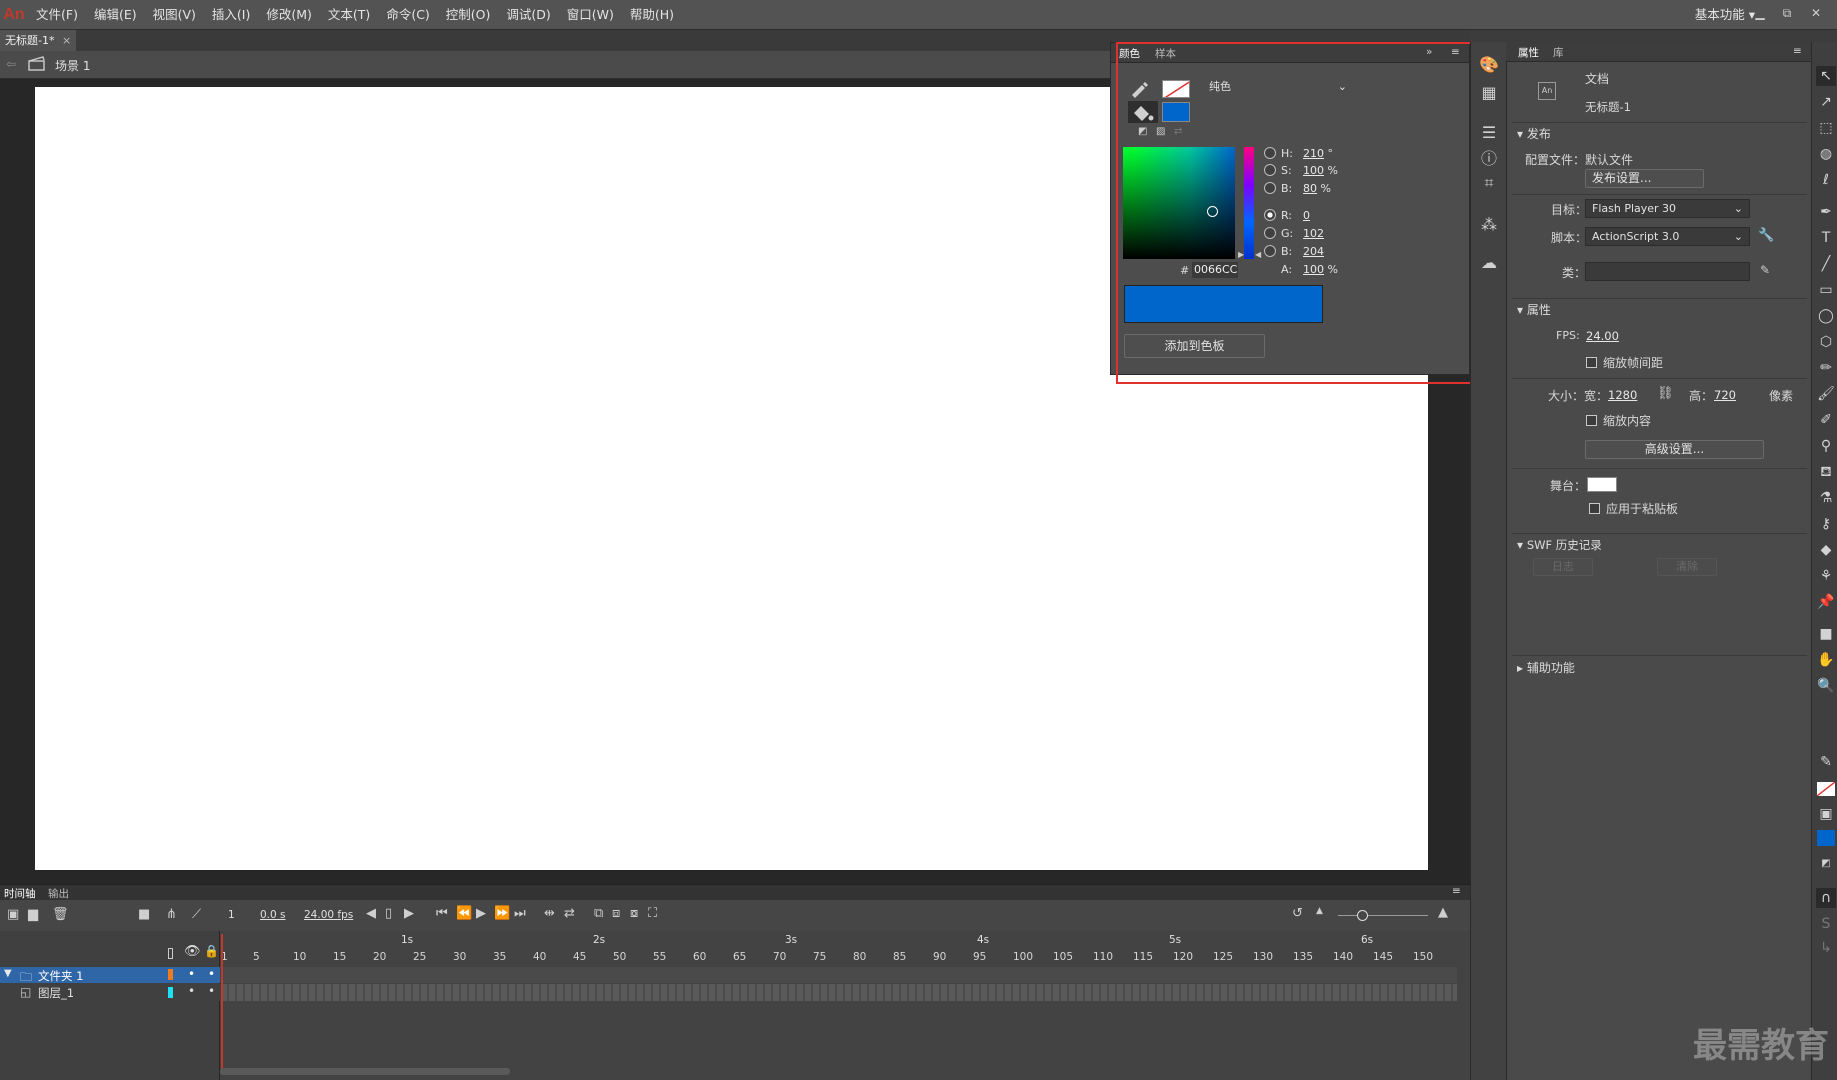  Describe the element at coordinates (1667, 271) in the screenshot. I see `class-input` at that location.